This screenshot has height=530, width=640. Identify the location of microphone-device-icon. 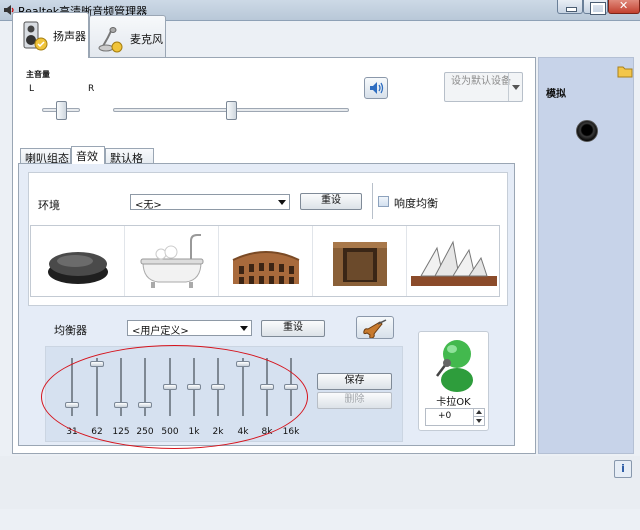
(110, 40).